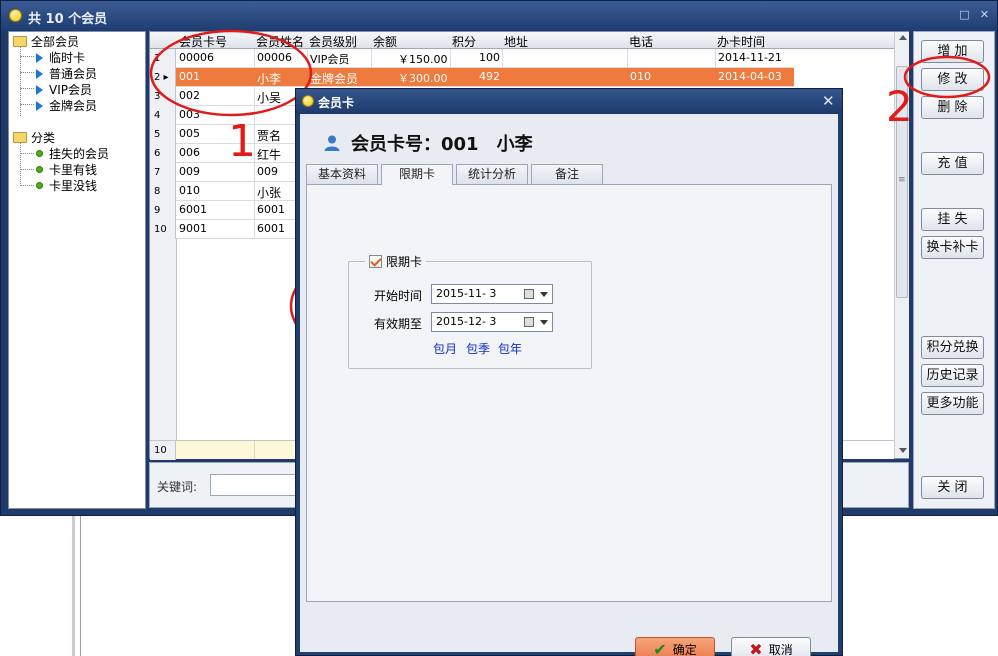 Image resolution: width=998 pixels, height=656 pixels. Describe the element at coordinates (342, 174) in the screenshot. I see `tab-basic-info: 基本资料` at that location.